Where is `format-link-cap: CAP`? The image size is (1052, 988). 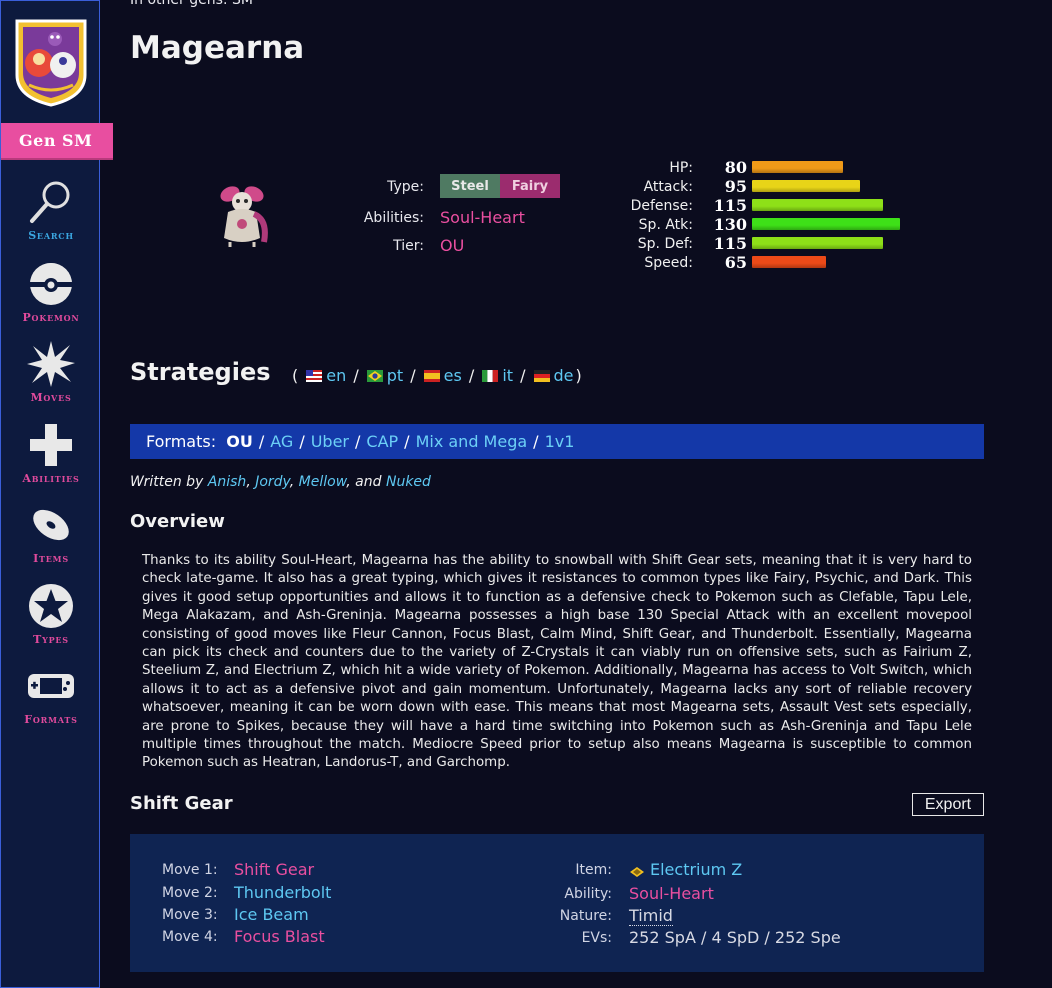
format-link-cap: CAP is located at coordinates (382, 441).